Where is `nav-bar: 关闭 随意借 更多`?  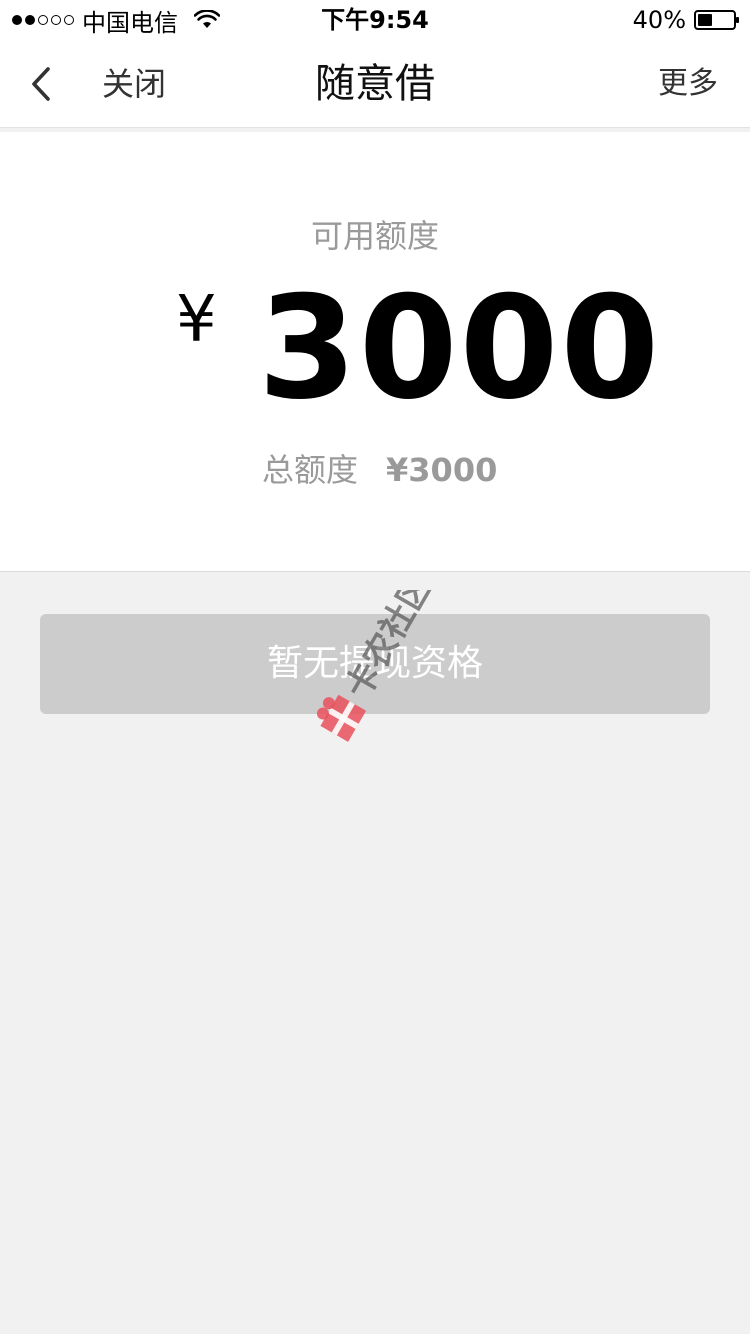 nav-bar: 关闭 随意借 更多 is located at coordinates (375, 84).